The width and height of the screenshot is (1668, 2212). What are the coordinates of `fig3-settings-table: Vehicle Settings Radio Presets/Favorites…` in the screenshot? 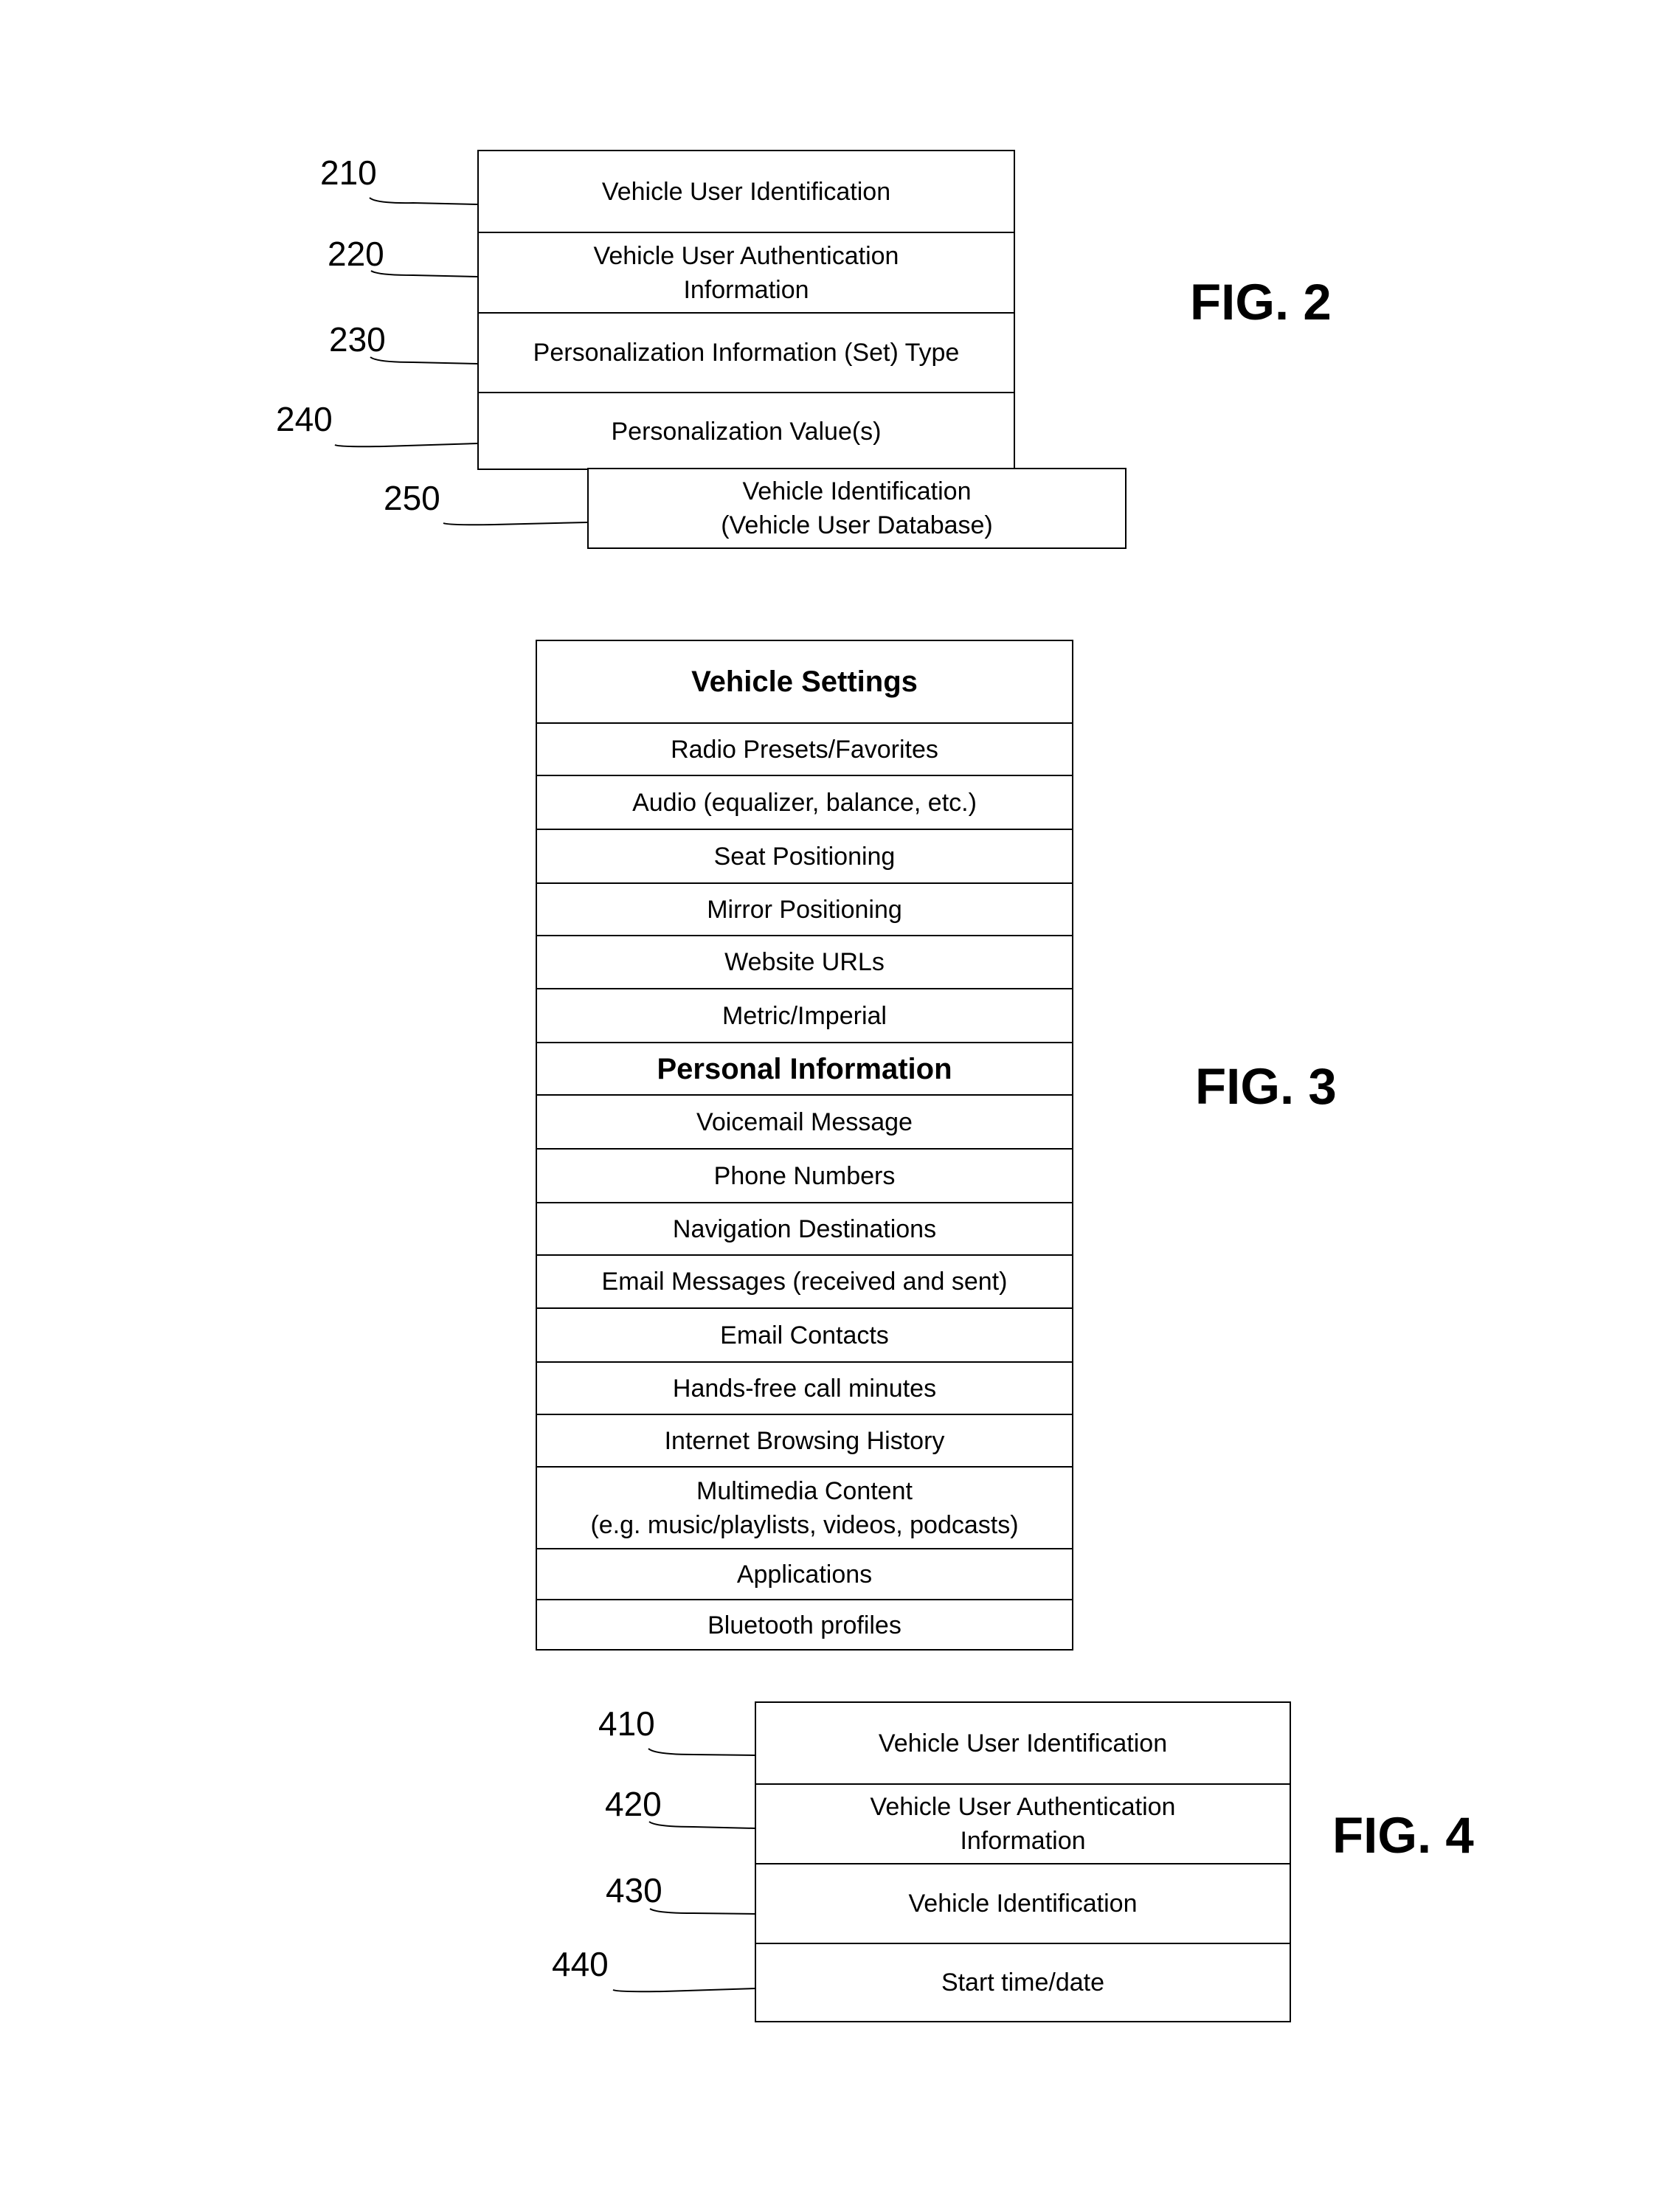 It's located at (804, 1145).